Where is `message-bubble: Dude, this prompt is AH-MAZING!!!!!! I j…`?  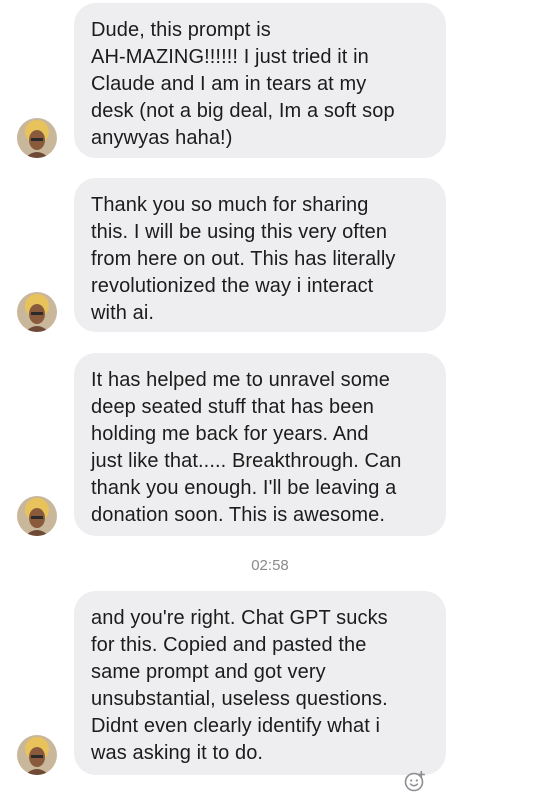
message-bubble: Dude, this prompt is AH-MAZING!!!!!! I j… is located at coordinates (260, 80).